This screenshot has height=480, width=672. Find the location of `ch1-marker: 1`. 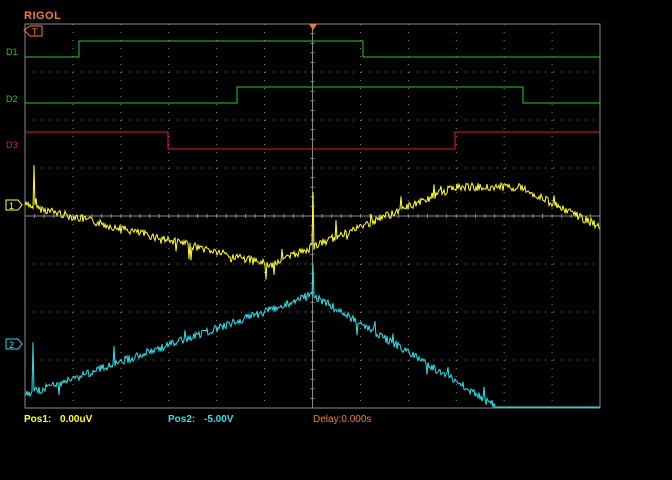

ch1-marker: 1 is located at coordinates (14, 205).